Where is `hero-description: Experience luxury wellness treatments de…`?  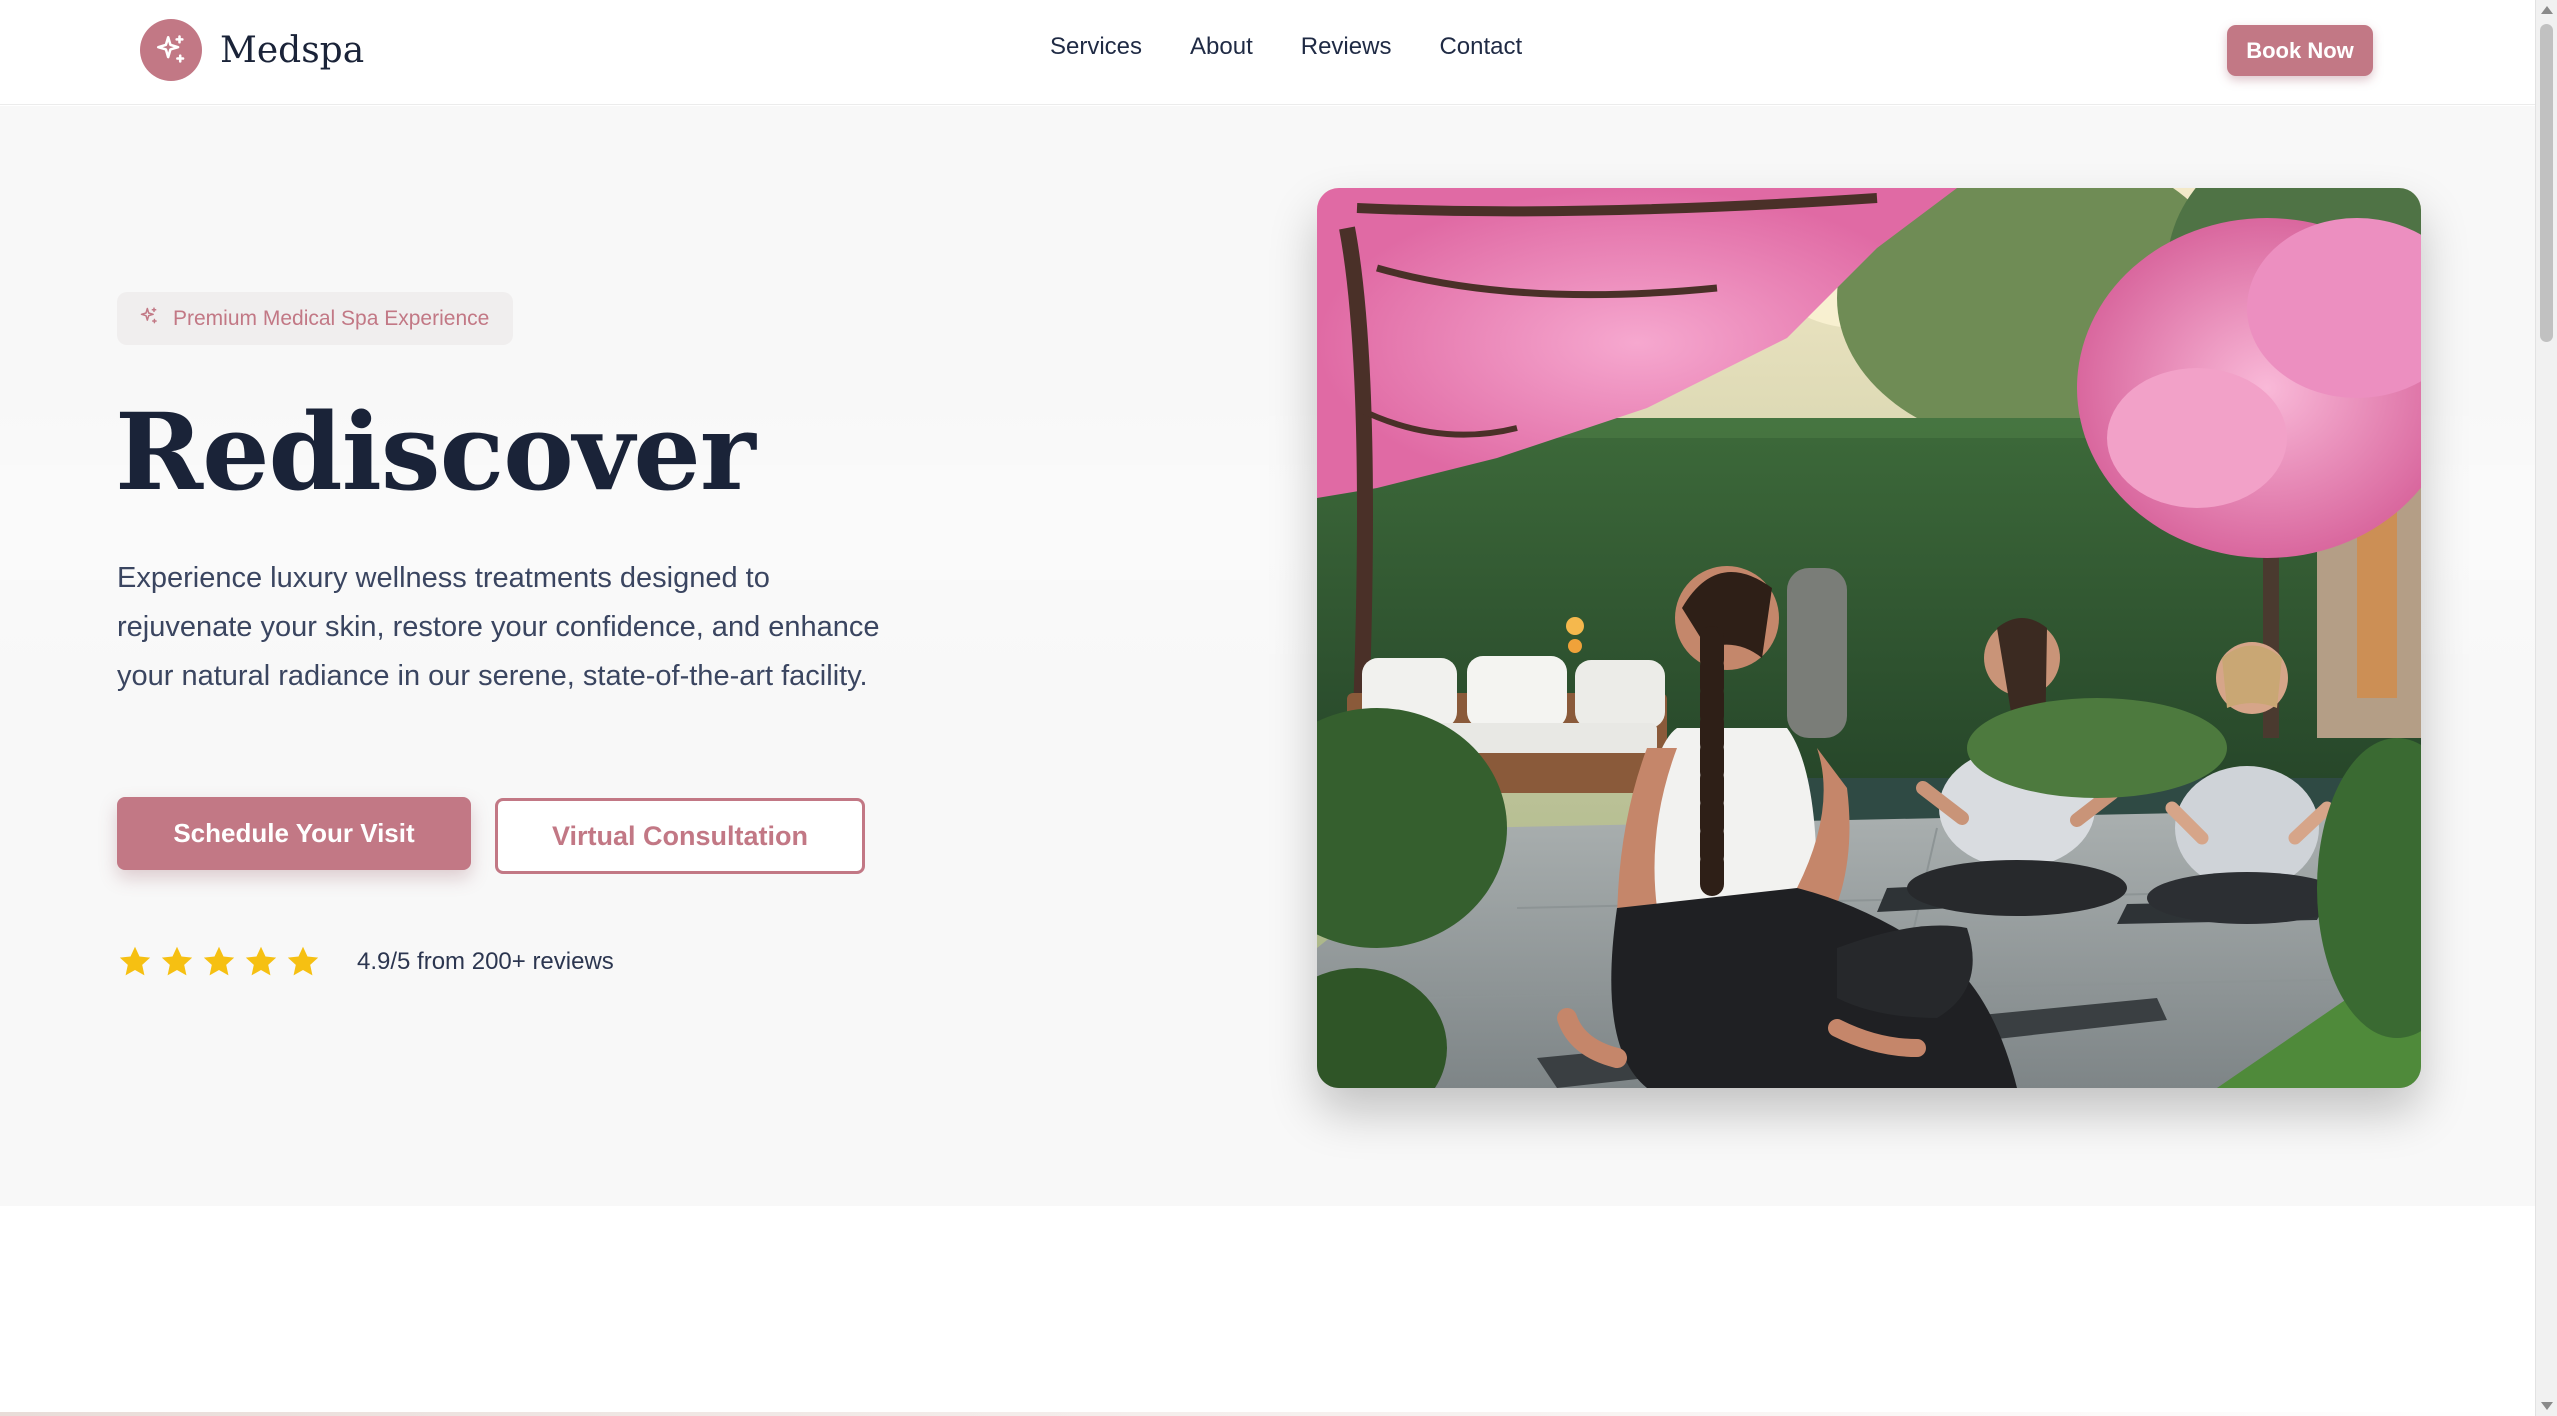
hero-description: Experience luxury wellness treatments de… is located at coordinates (498, 627).